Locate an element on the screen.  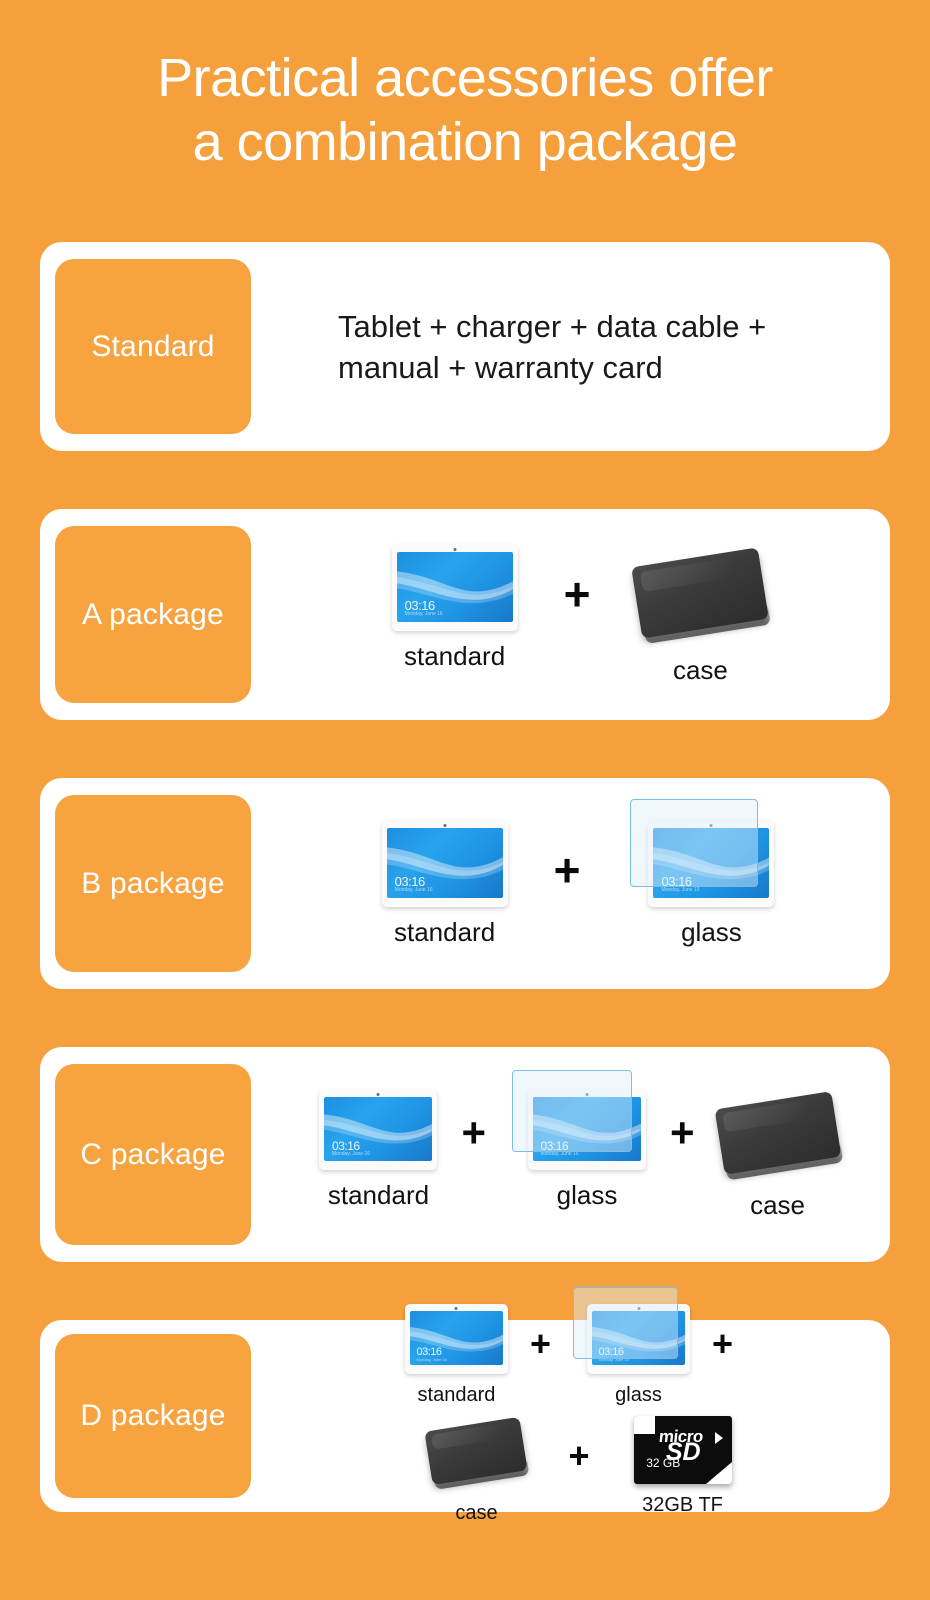
package-label-standard: Standard is located at coordinates (153, 346).